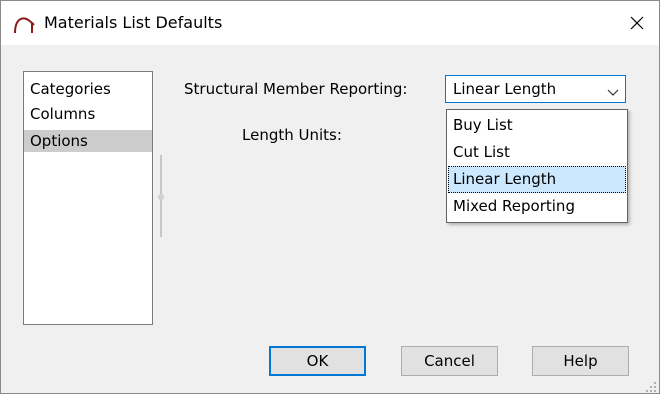 The height and width of the screenshot is (397, 660). I want to click on structural-member-reporting-select: Linear Length, so click(535, 89).